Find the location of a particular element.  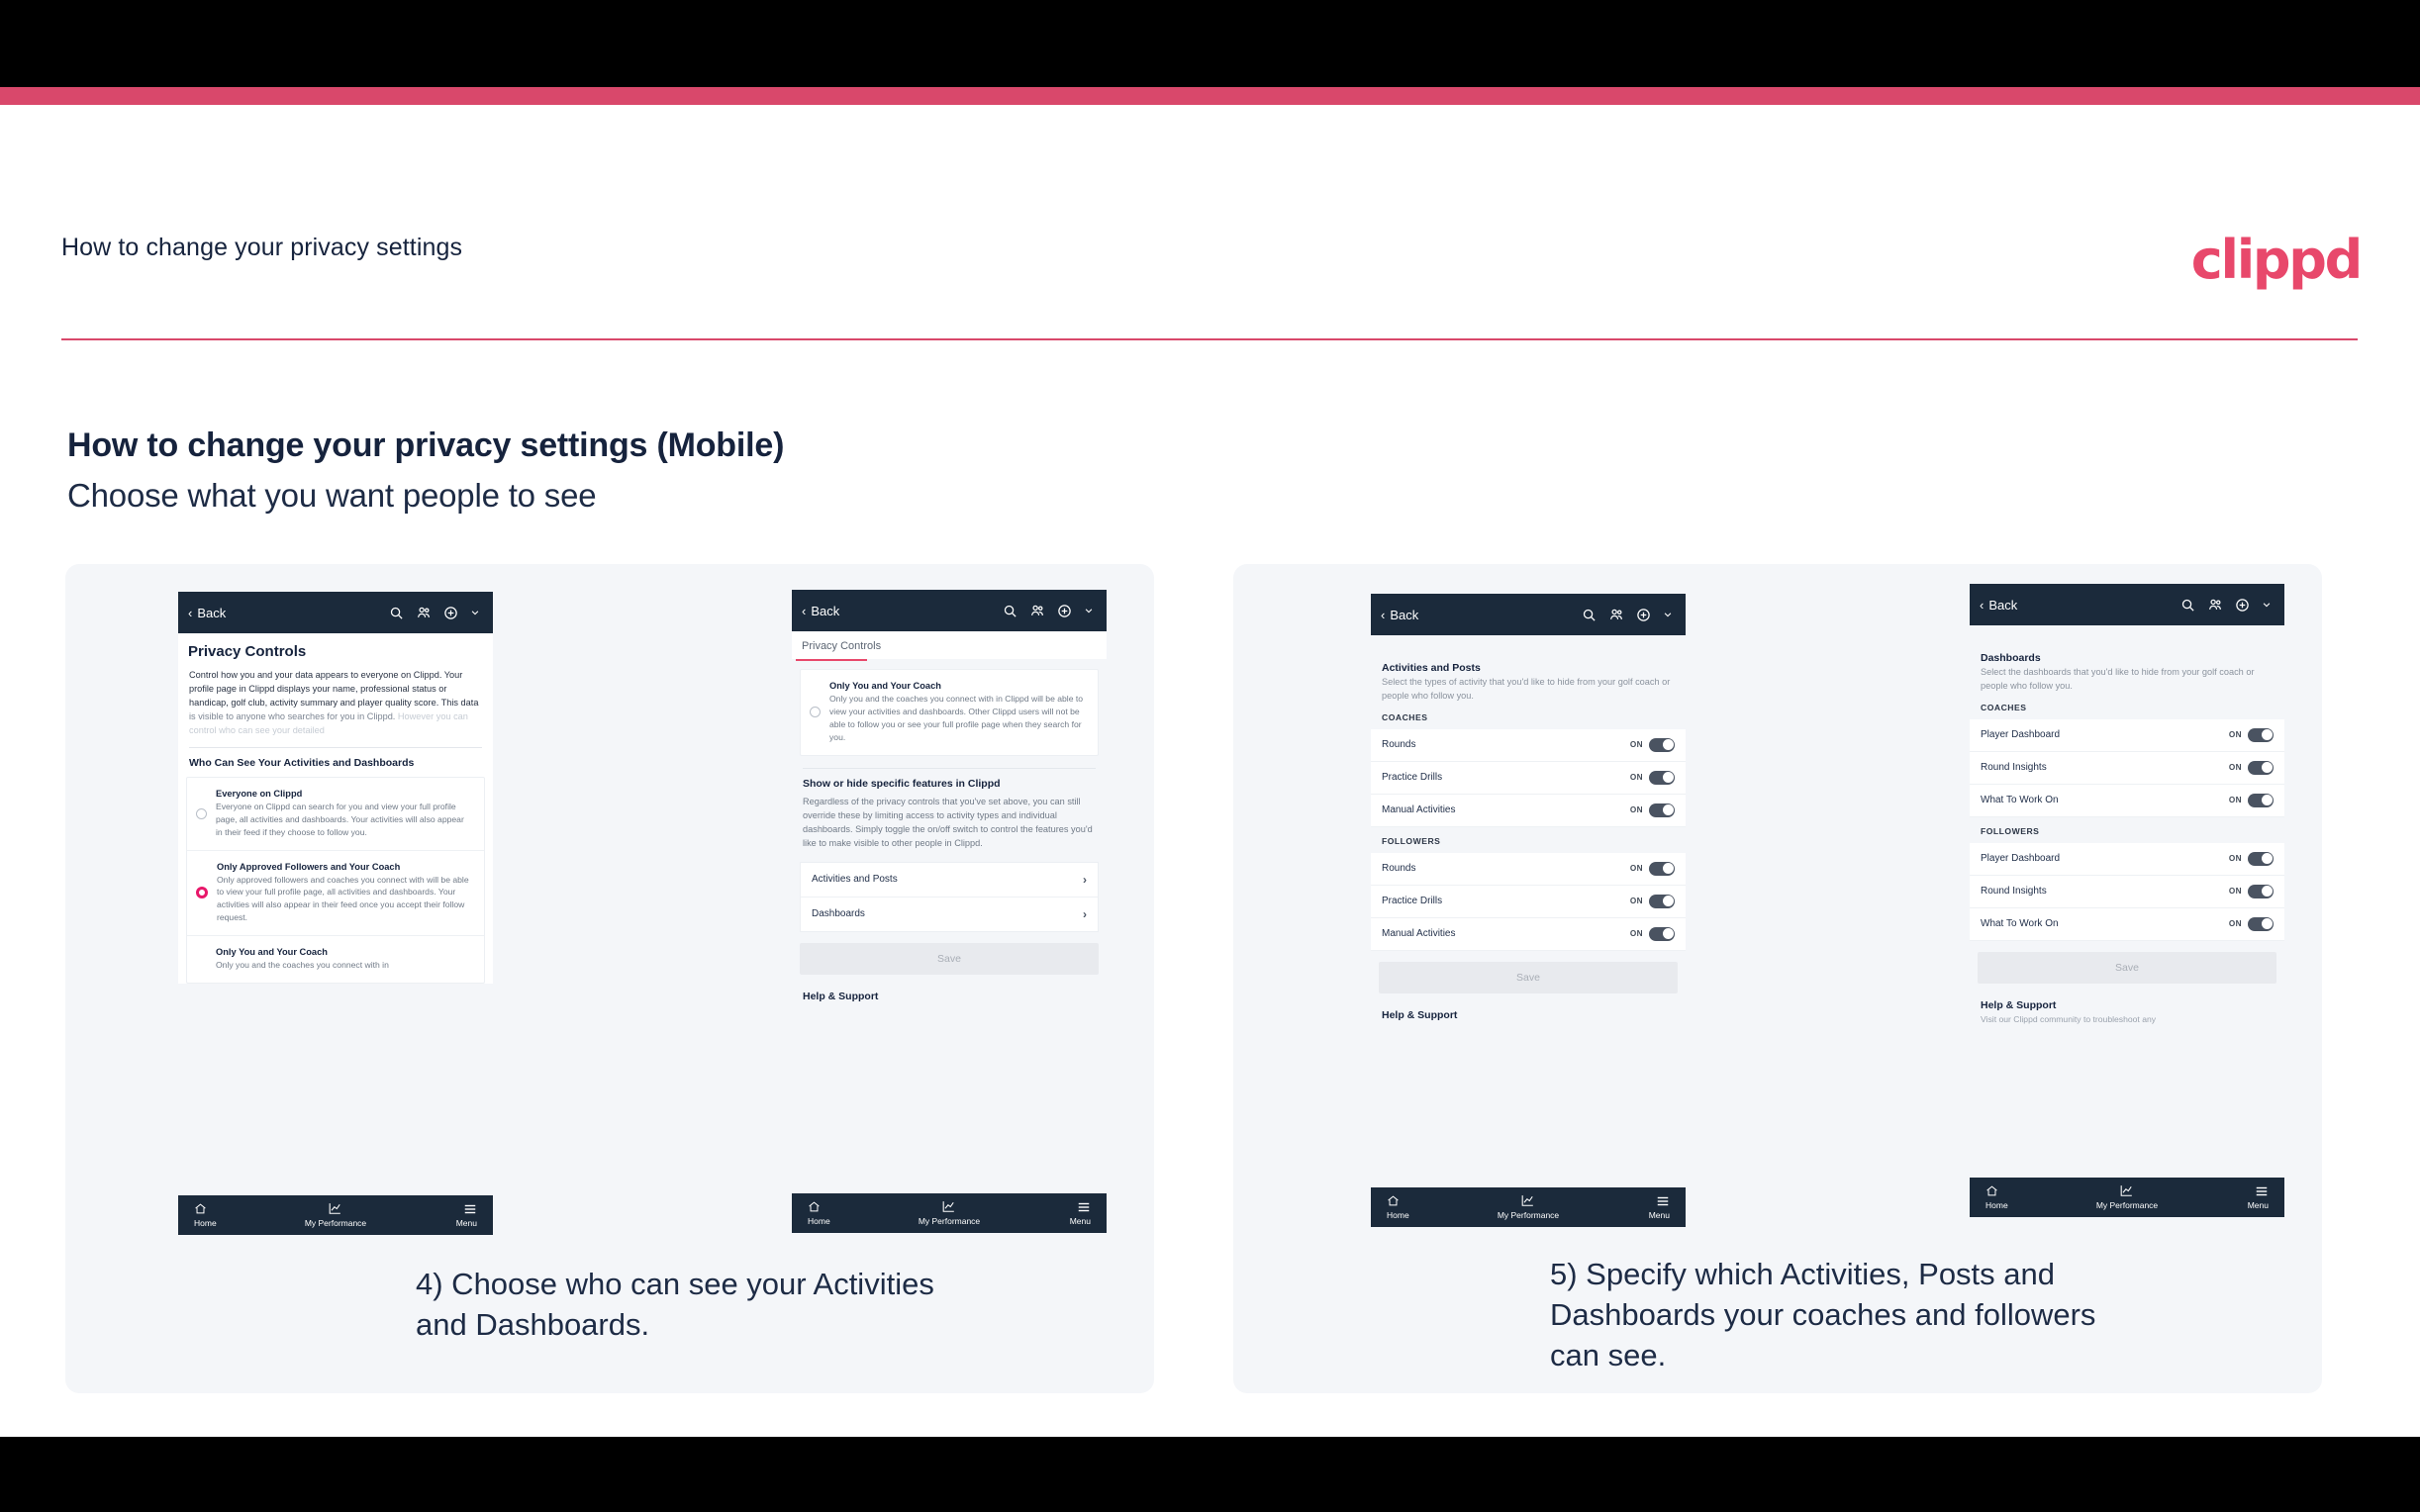

bottom-letterbox-bar is located at coordinates (1210, 1474).